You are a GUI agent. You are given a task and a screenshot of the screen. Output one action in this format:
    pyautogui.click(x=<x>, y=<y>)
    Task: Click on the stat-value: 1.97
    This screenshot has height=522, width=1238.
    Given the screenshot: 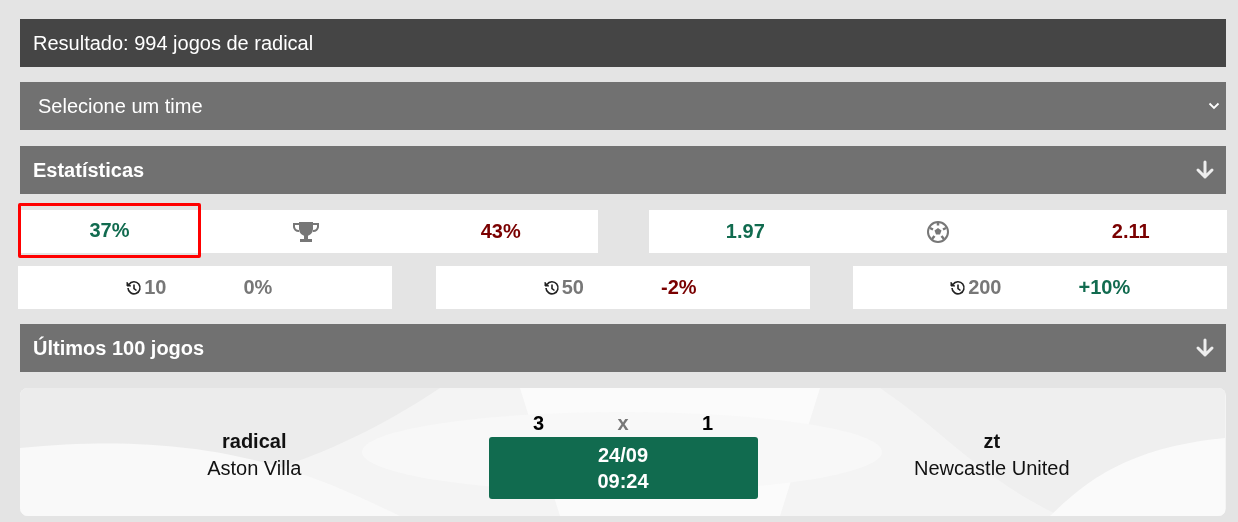 What is the action you would take?
    pyautogui.click(x=745, y=231)
    